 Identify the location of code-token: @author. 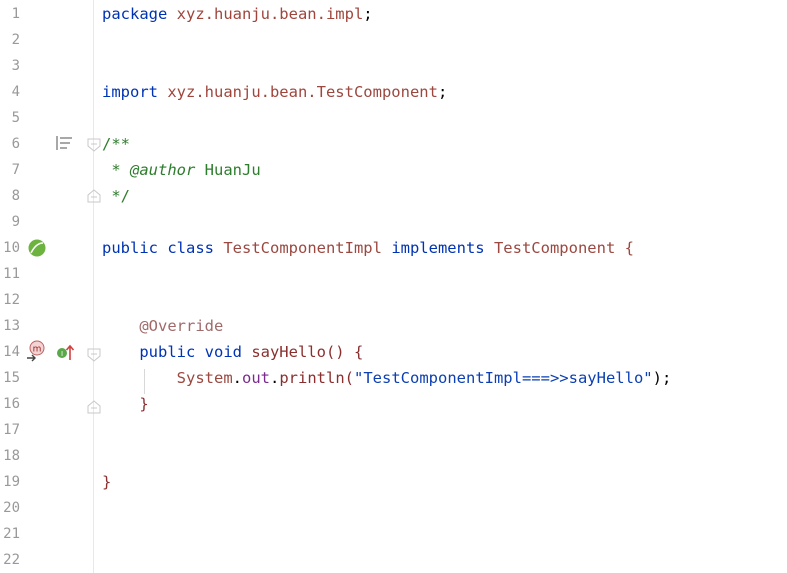
(163, 170).